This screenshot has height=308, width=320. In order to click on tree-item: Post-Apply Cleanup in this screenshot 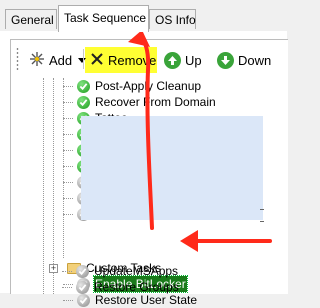, I will do `click(127, 86)`.